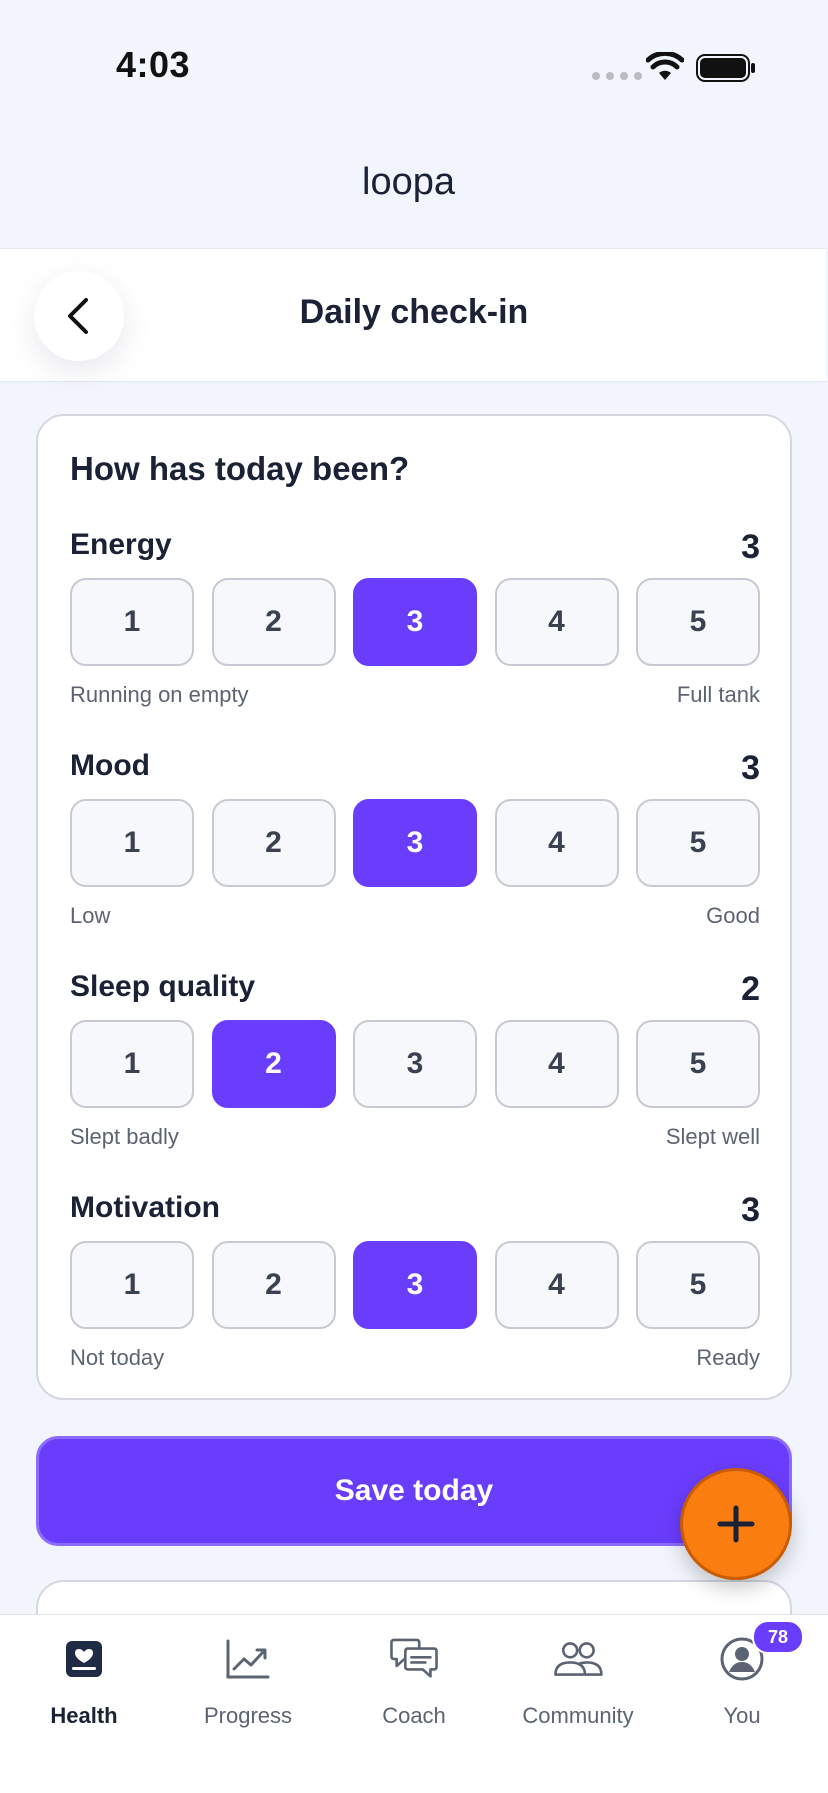  Describe the element at coordinates (665, 66) in the screenshot. I see `wifi-icon` at that location.